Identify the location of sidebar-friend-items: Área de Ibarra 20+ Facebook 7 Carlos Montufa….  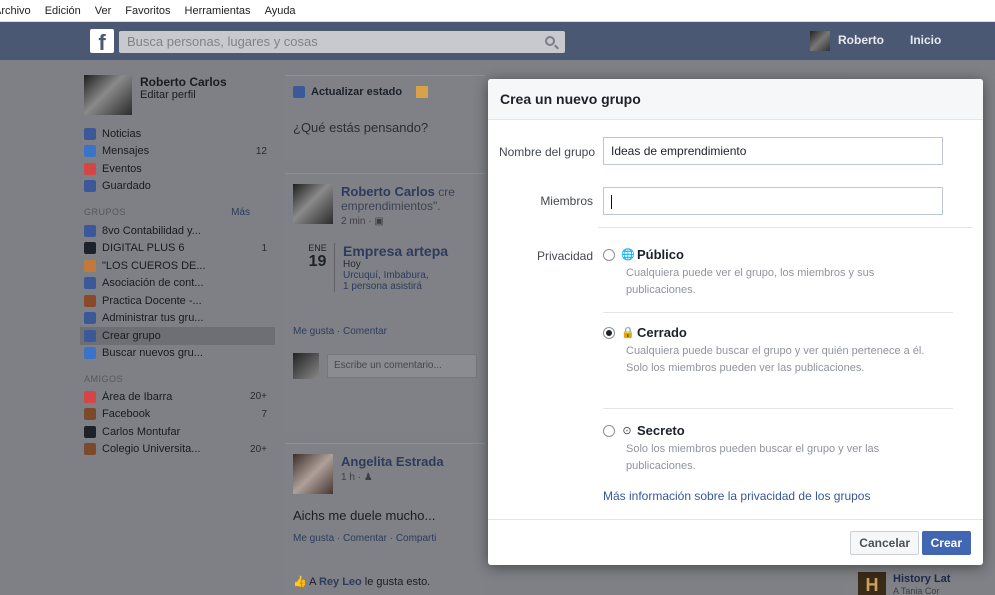
(177, 423).